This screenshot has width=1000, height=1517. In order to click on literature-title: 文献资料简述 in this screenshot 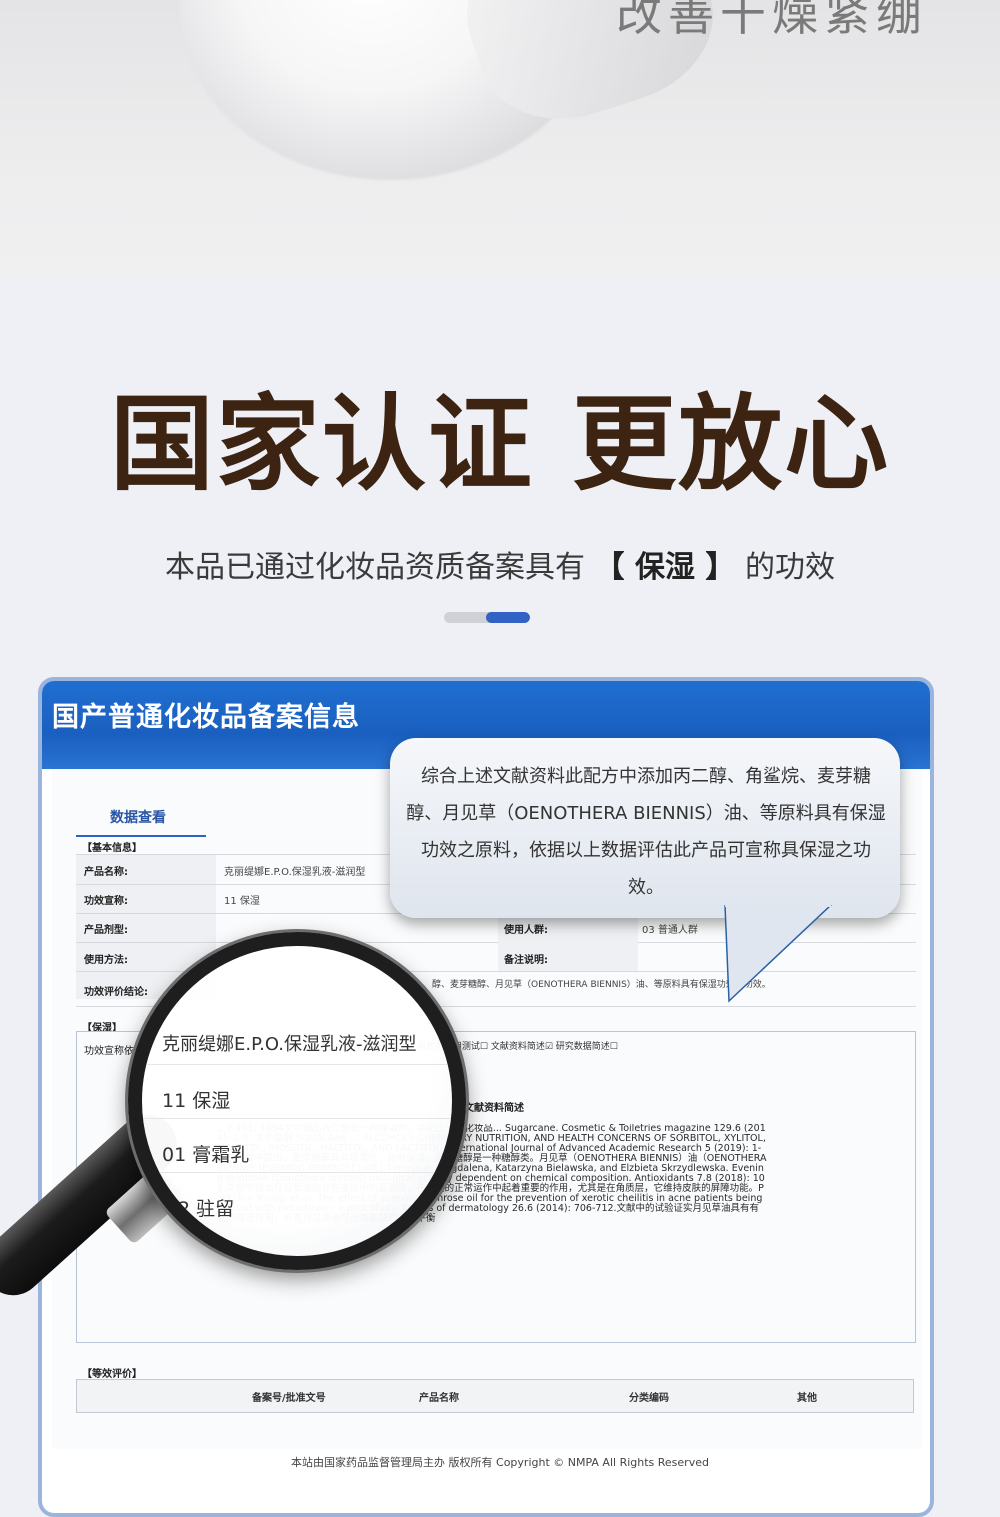, I will do `click(494, 1108)`.